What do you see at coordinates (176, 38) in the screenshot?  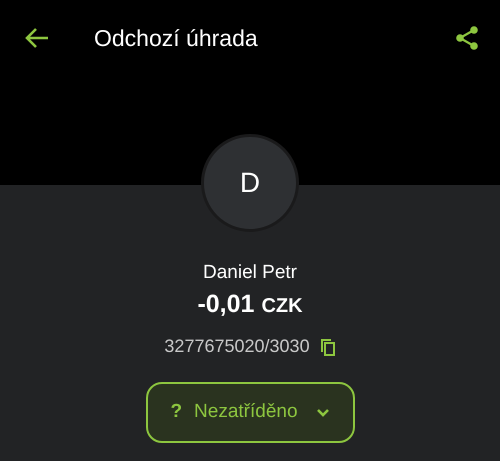 I see `screen-title: Odchozí úhrada` at bounding box center [176, 38].